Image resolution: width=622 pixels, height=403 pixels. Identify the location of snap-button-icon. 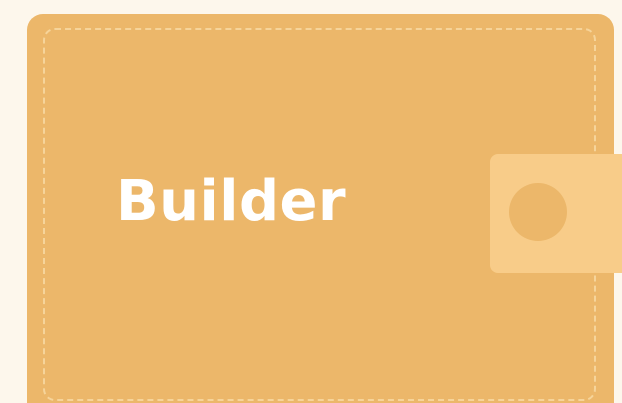
(538, 212).